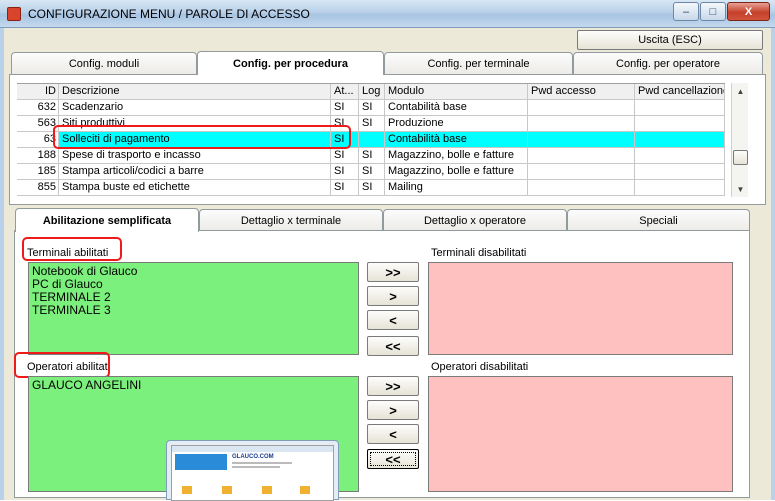 This screenshot has height=501, width=775. I want to click on app-icon, so click(14, 14).